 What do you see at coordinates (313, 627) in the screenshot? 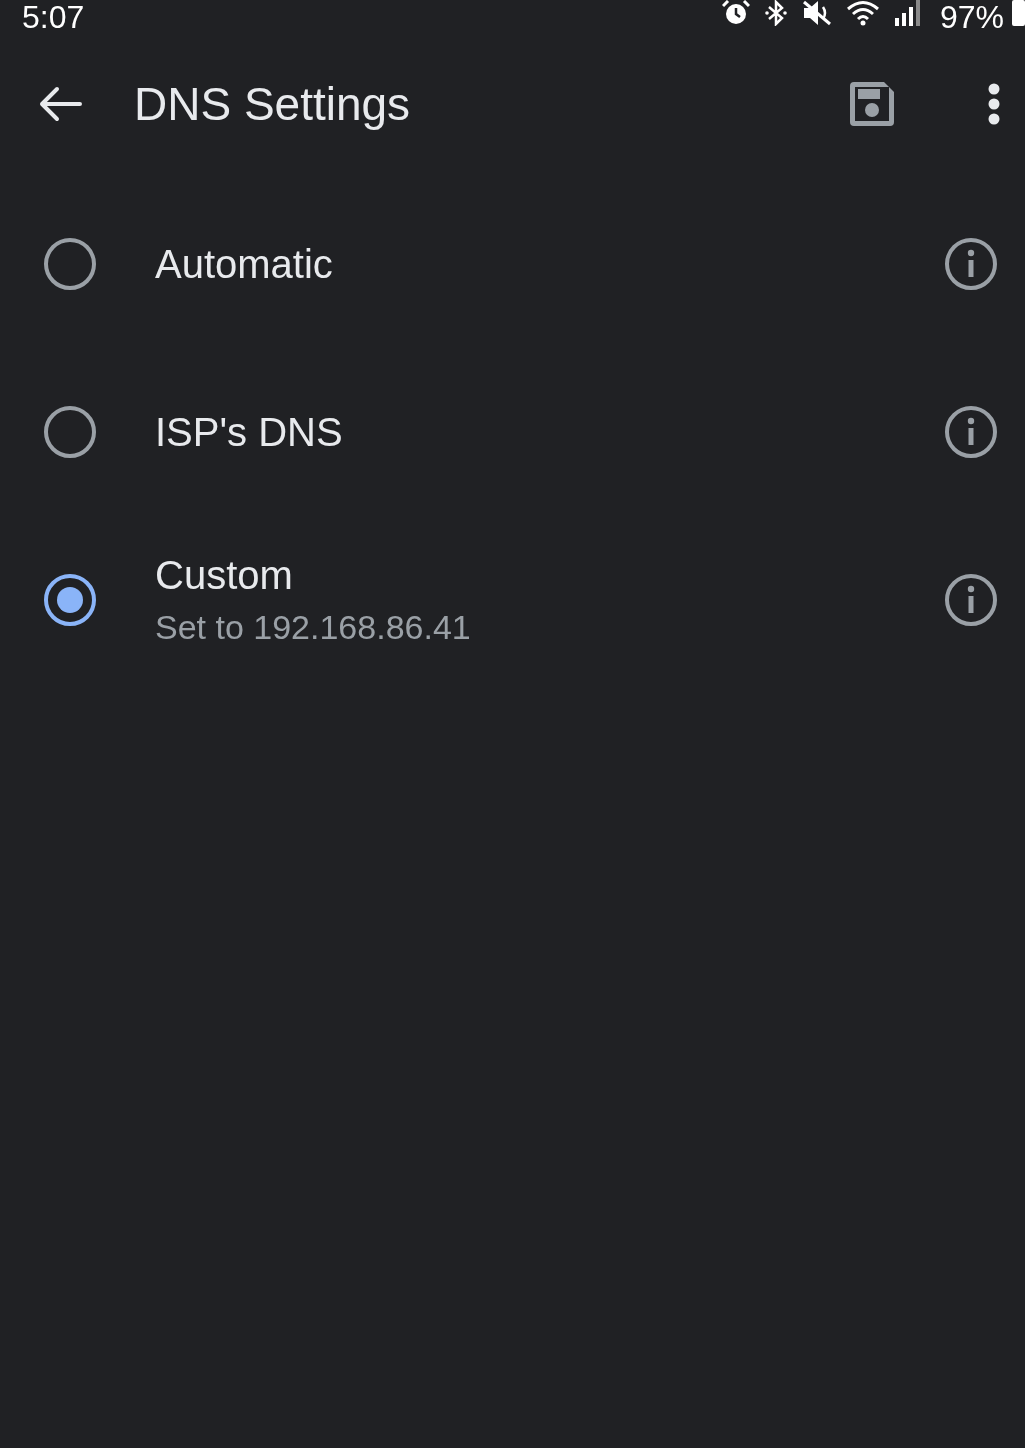
I see `option-subtitle: Set to 192.168.86.41` at bounding box center [313, 627].